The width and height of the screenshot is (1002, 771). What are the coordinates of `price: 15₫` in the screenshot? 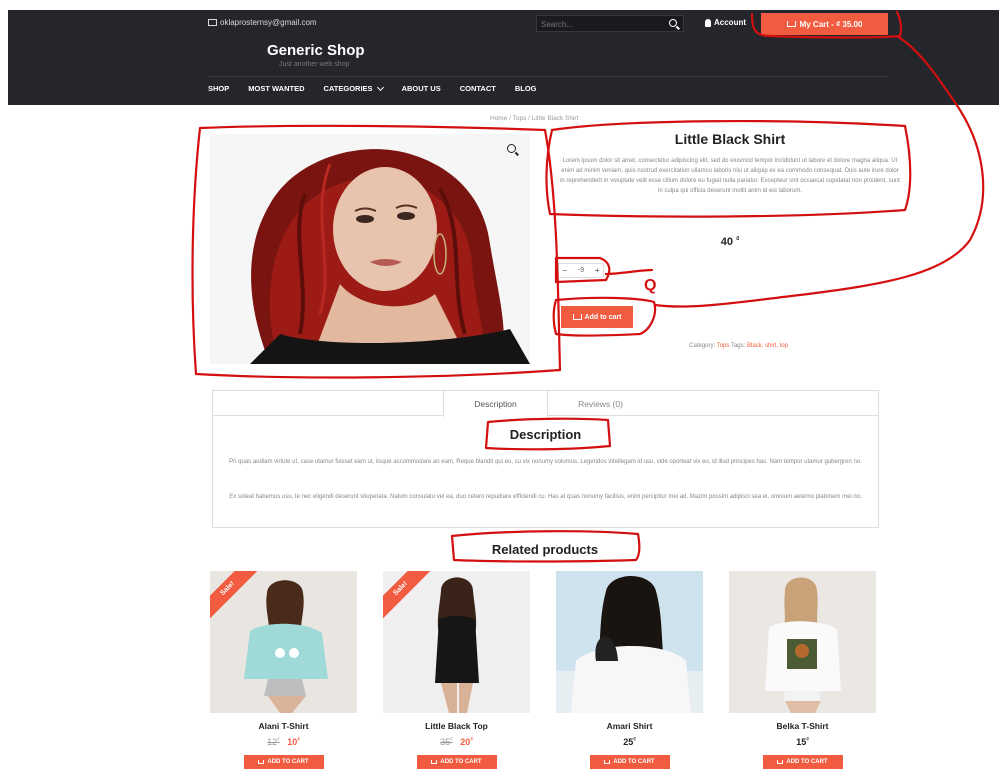 It's located at (802, 742).